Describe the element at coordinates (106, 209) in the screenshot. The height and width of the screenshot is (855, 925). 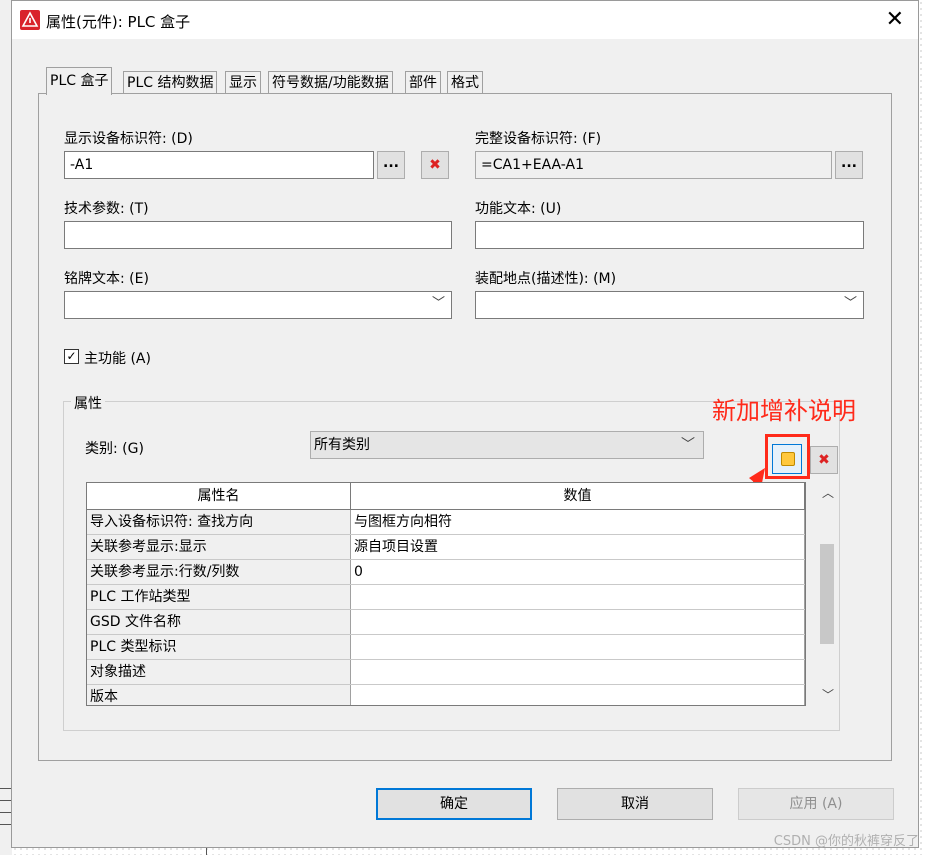
I see `tech-params-label: 技术参数: (T)` at that location.